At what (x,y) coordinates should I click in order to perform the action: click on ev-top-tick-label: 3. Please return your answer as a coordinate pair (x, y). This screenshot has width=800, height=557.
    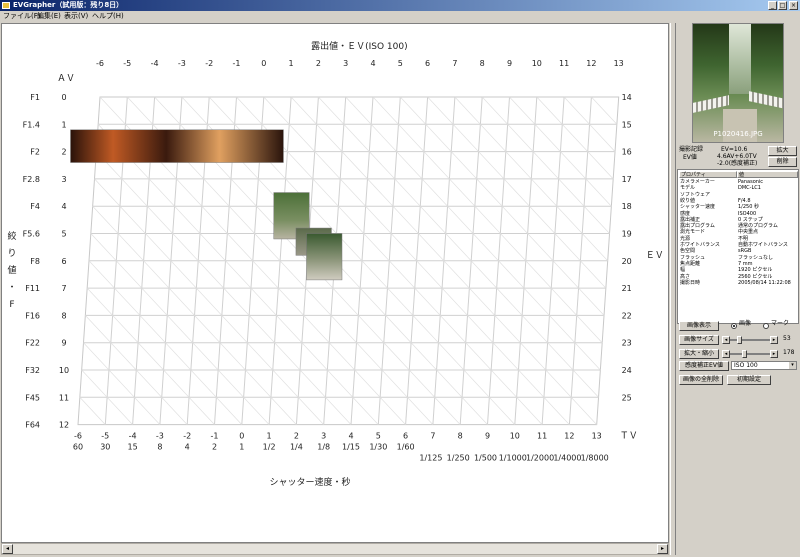
    Looking at the image, I should click on (345, 63).